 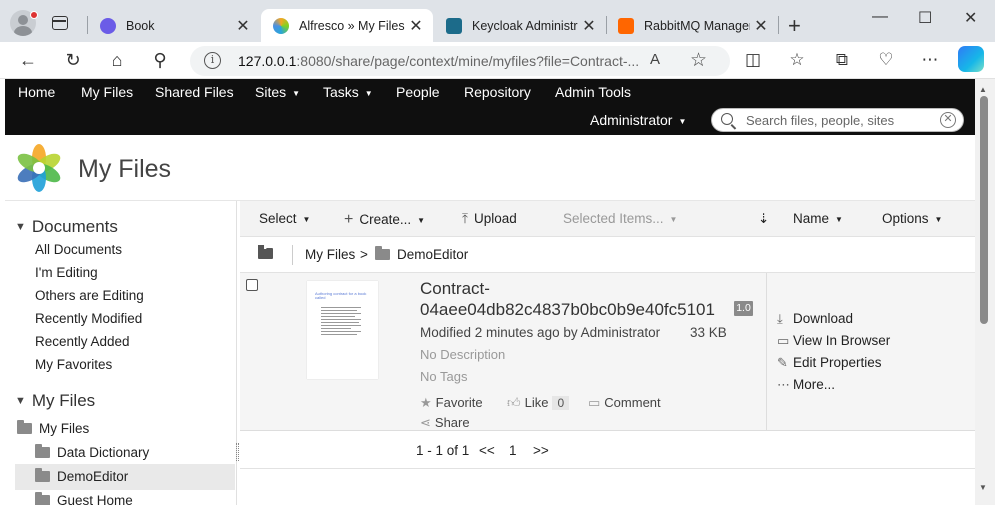 What do you see at coordinates (525, 25) in the screenshot?
I see `tab-label: Keycloak Administra` at bounding box center [525, 25].